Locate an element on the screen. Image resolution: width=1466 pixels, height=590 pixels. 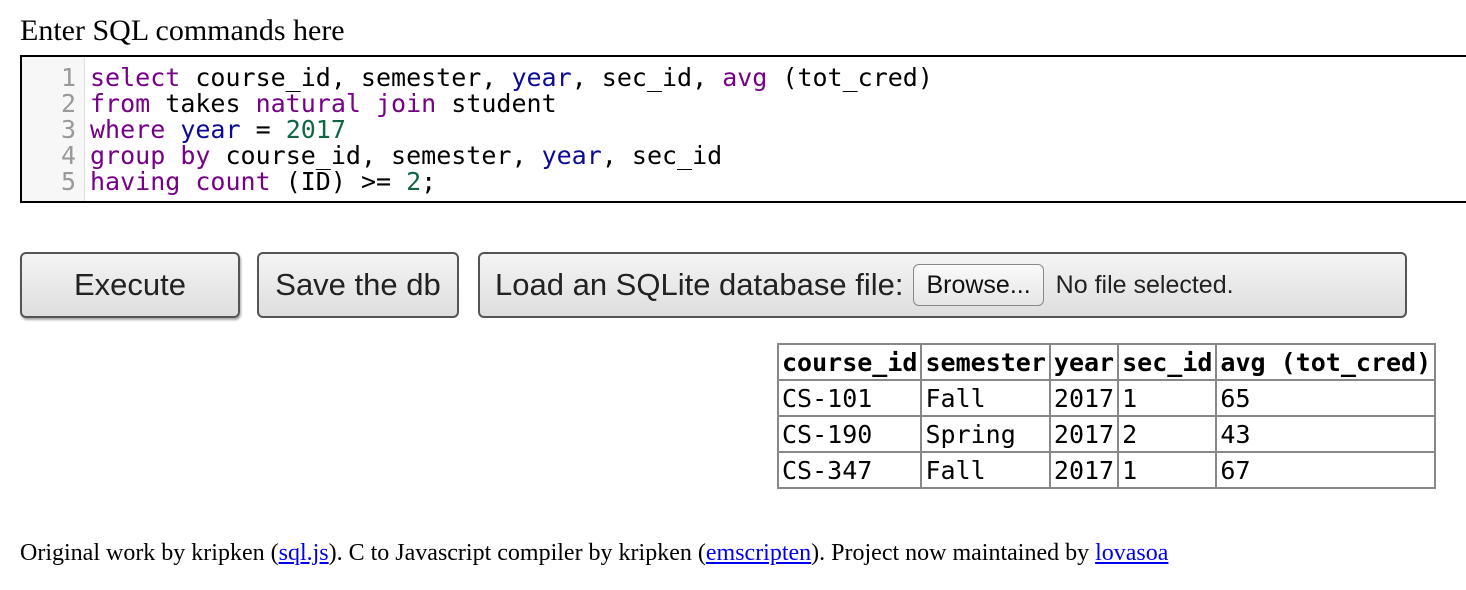
code-token: group is located at coordinates (128, 155).